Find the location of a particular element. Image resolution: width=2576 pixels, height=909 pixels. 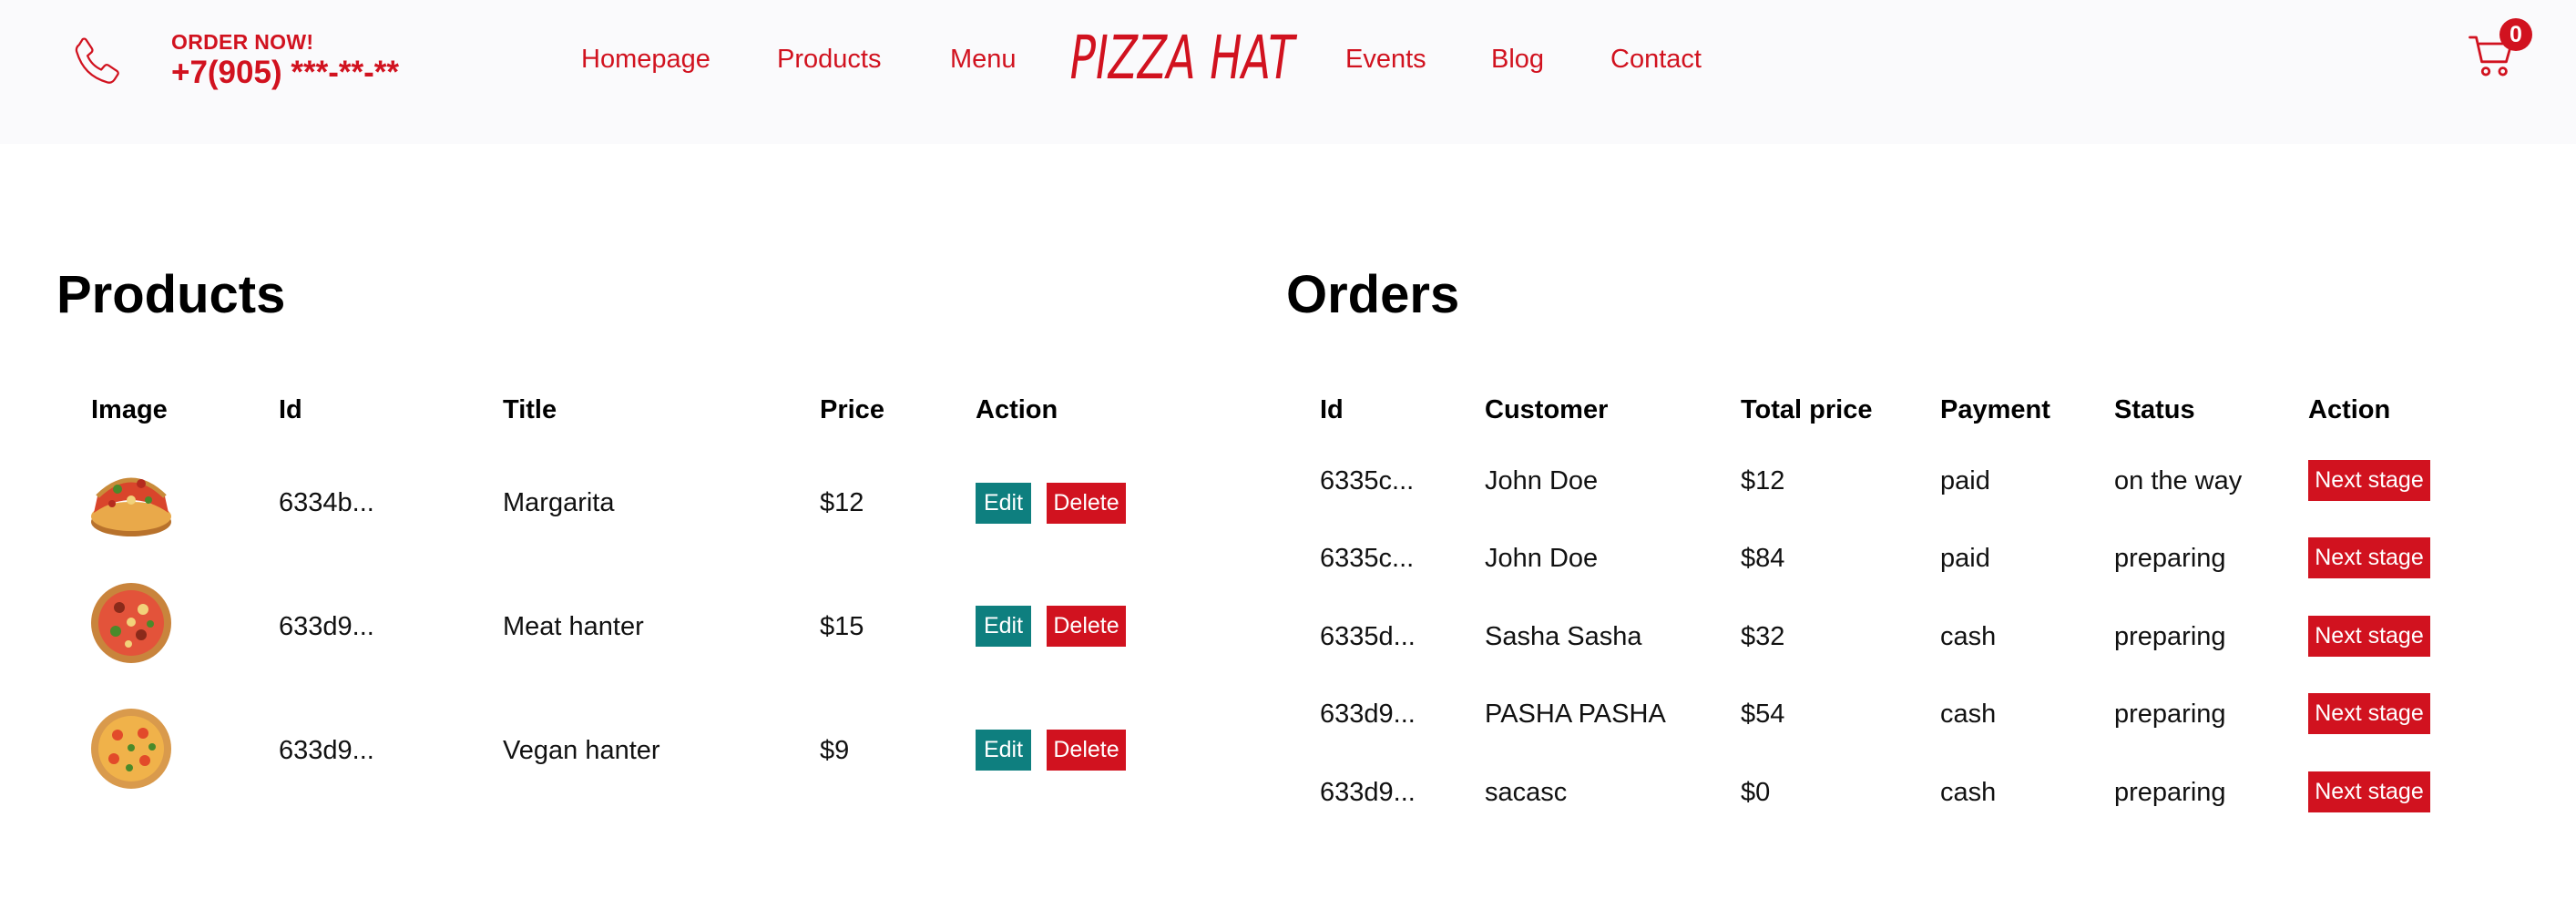

pizza-slice-image is located at coordinates (131, 506).